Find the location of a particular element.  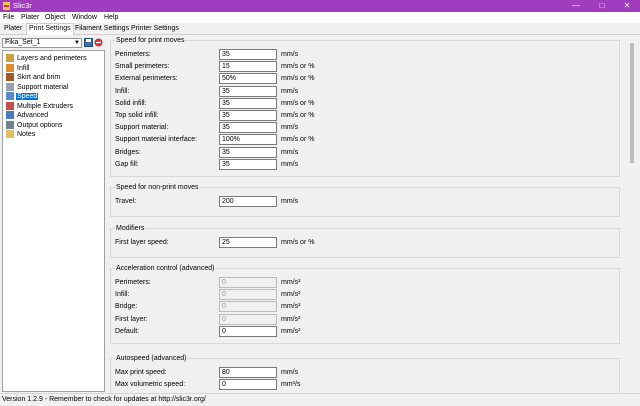

menu-plater: Plater is located at coordinates (30, 17).